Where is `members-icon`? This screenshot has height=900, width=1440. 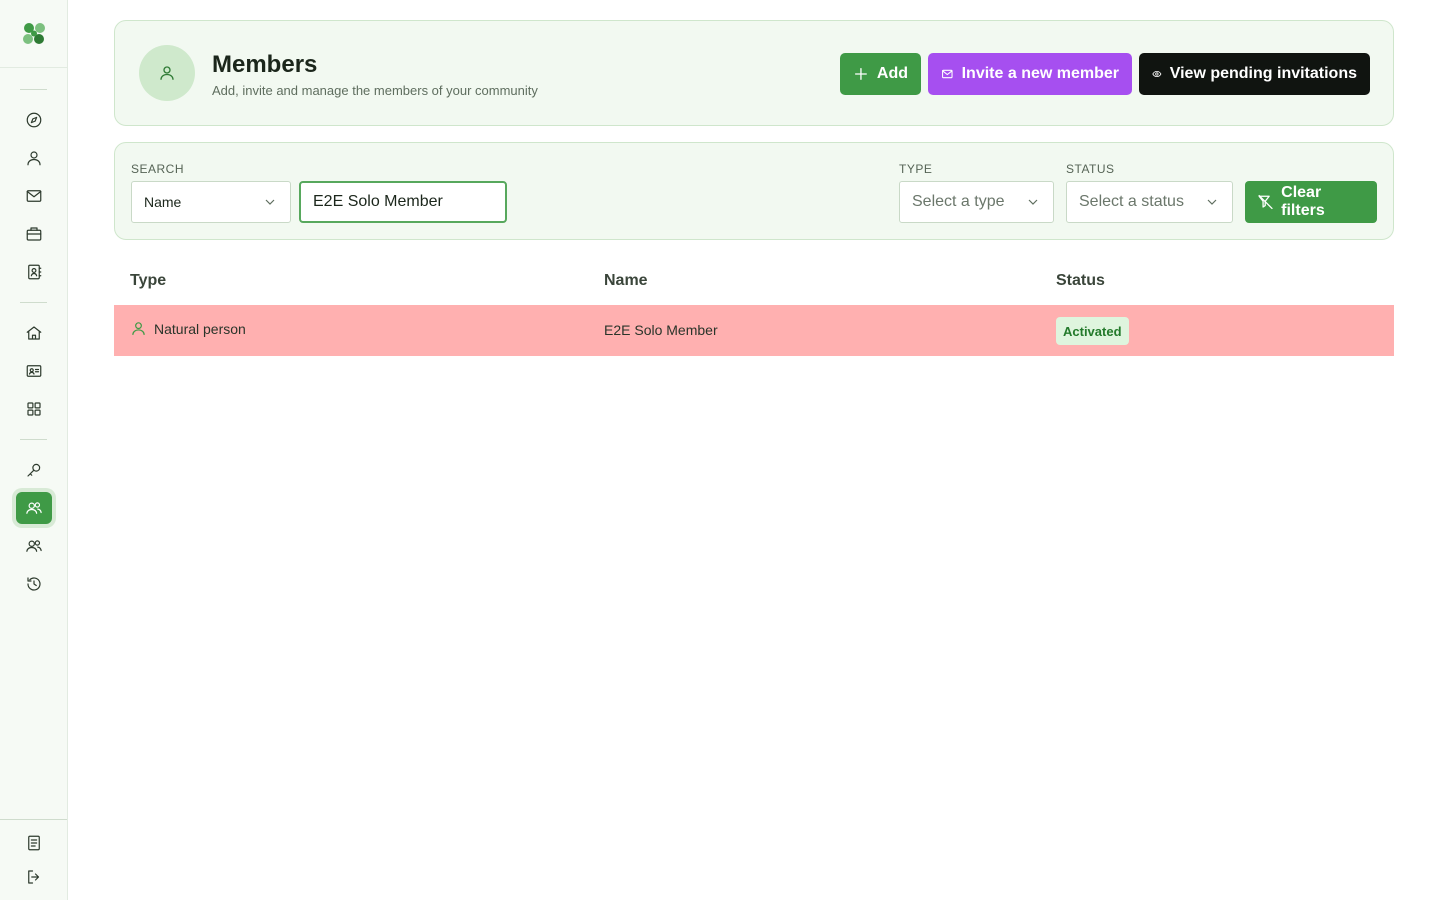
members-icon is located at coordinates (34, 508).